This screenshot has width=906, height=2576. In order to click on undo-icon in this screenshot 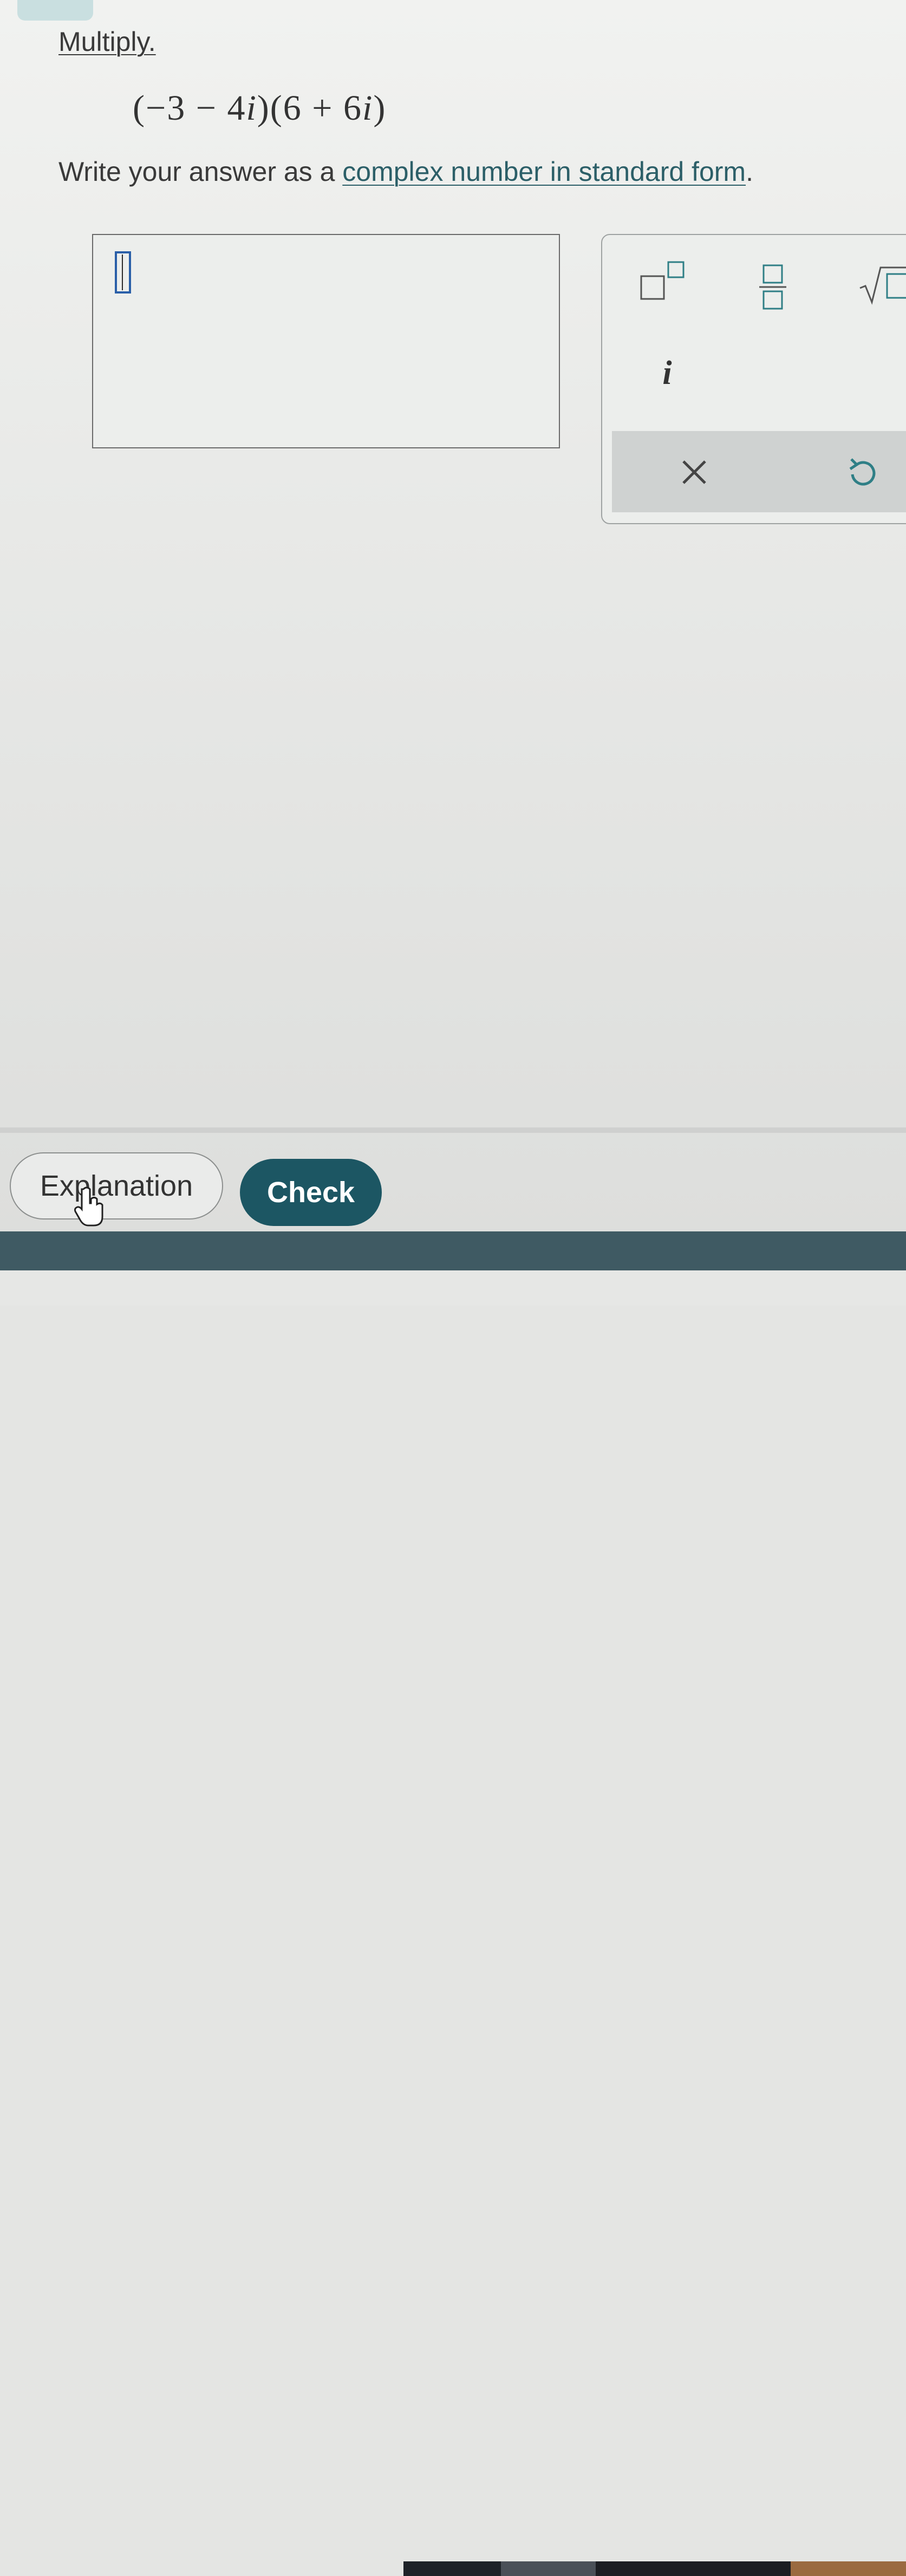, I will do `click(863, 472)`.